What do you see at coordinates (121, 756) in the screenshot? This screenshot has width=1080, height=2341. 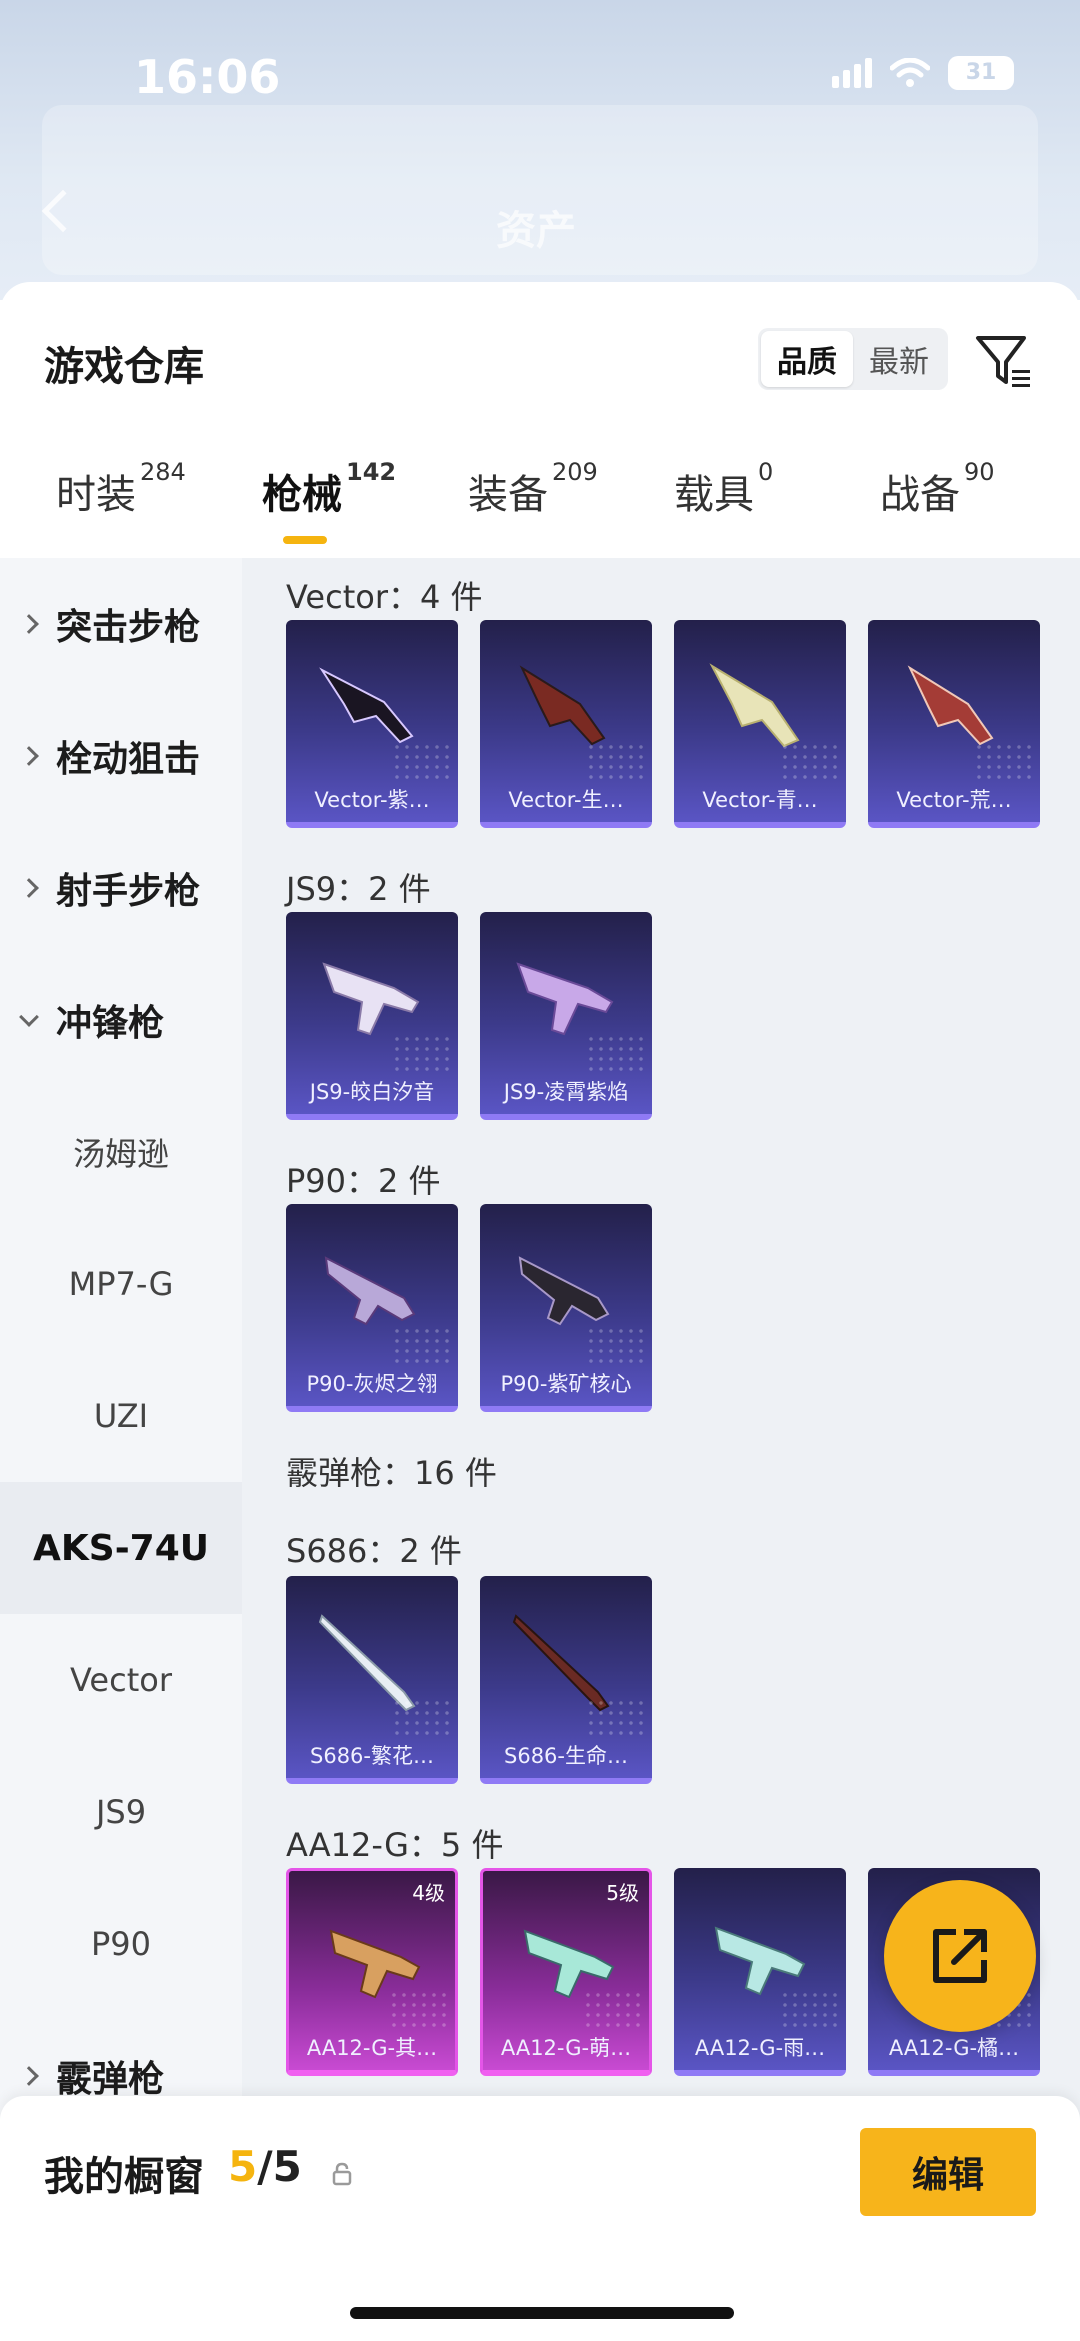 I see `category-bolt-sniper: 栓动狙击` at bounding box center [121, 756].